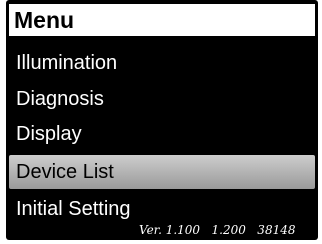 The height and width of the screenshot is (244, 322). Describe the element at coordinates (162, 63) in the screenshot. I see `menu-item-illumination: Illumination` at that location.